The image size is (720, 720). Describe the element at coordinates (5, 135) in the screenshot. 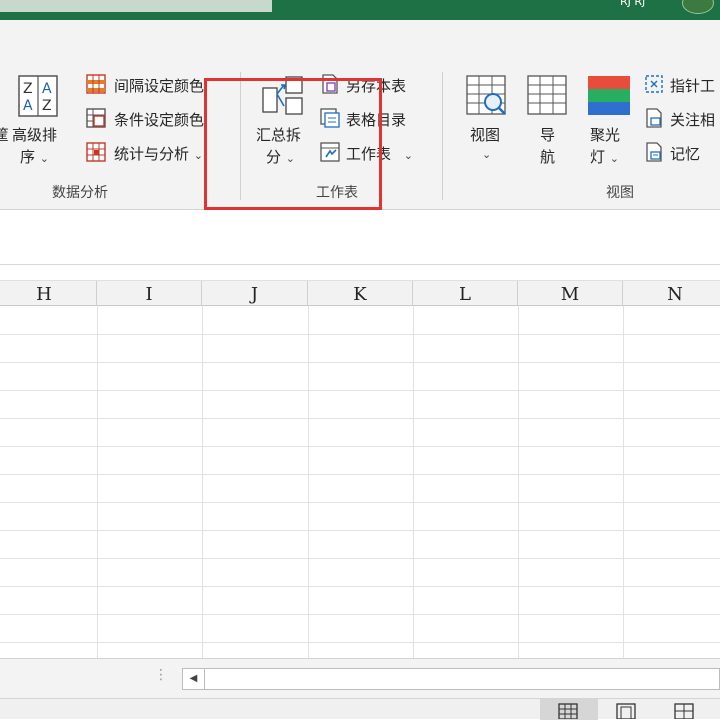

I see `cut-off-label: 筐` at that location.